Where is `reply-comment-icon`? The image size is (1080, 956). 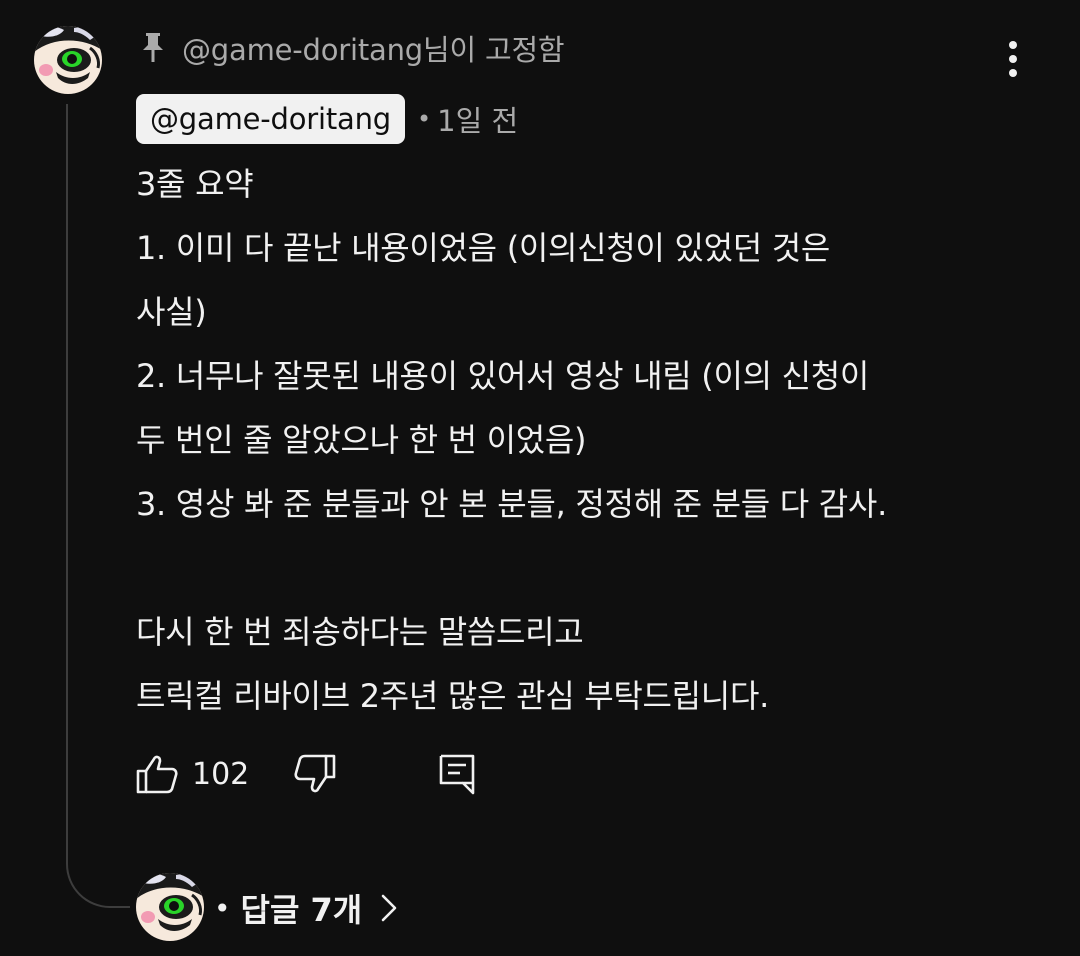
reply-comment-icon is located at coordinates (457, 774).